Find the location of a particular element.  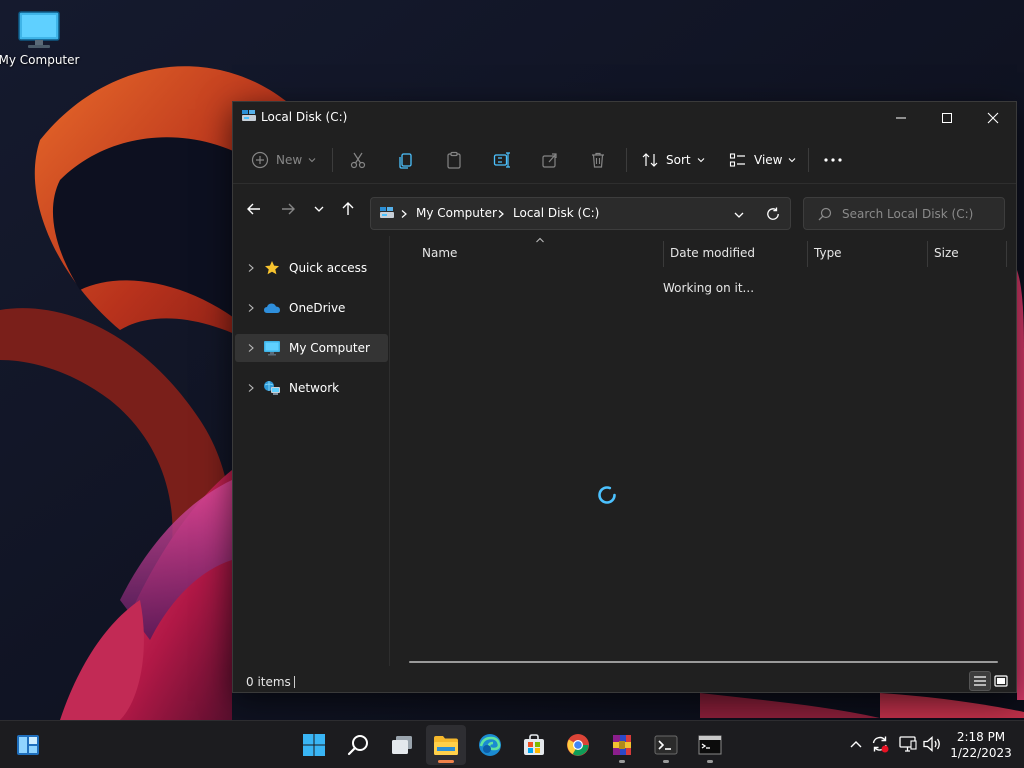

search-input is located at coordinates (919, 214).